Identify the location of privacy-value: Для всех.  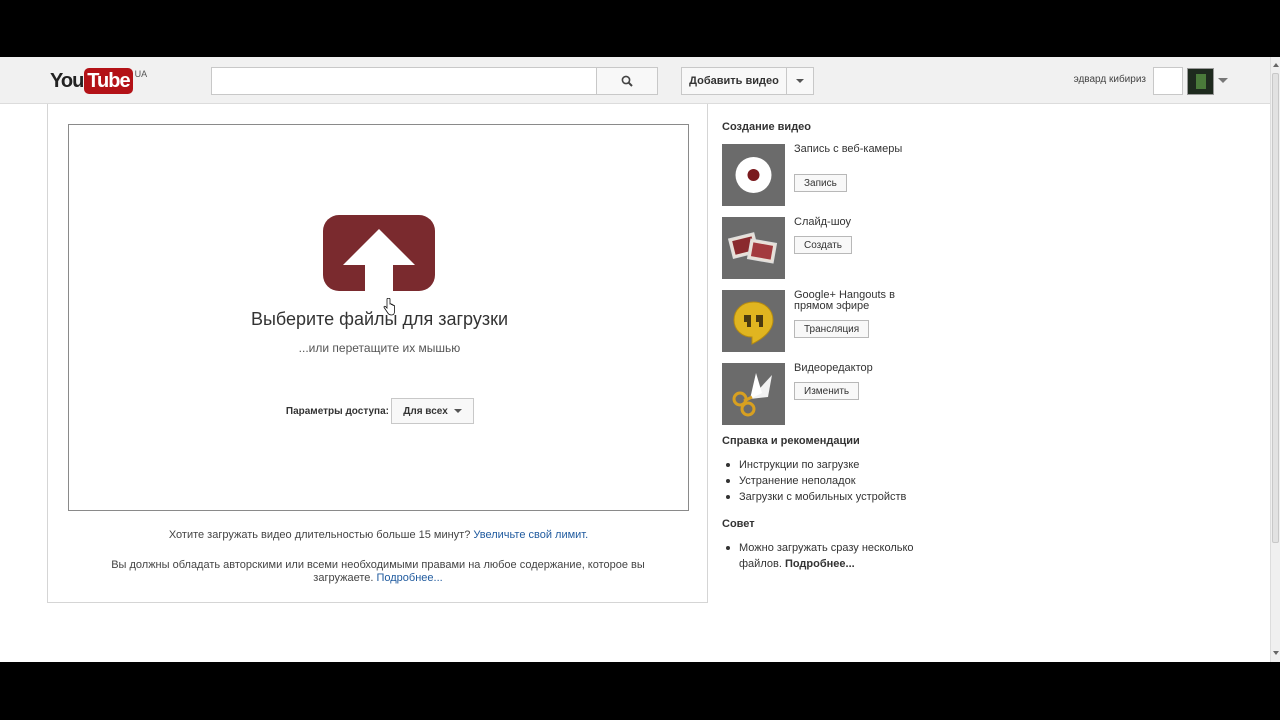
(425, 411).